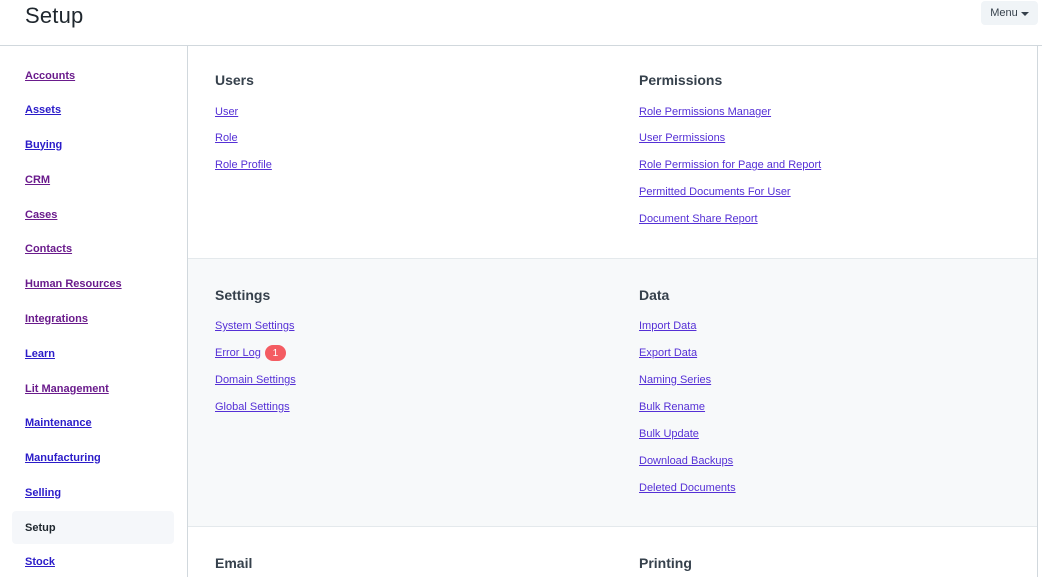 The image size is (1042, 578). I want to click on link-import-data: Import Data, so click(667, 326).